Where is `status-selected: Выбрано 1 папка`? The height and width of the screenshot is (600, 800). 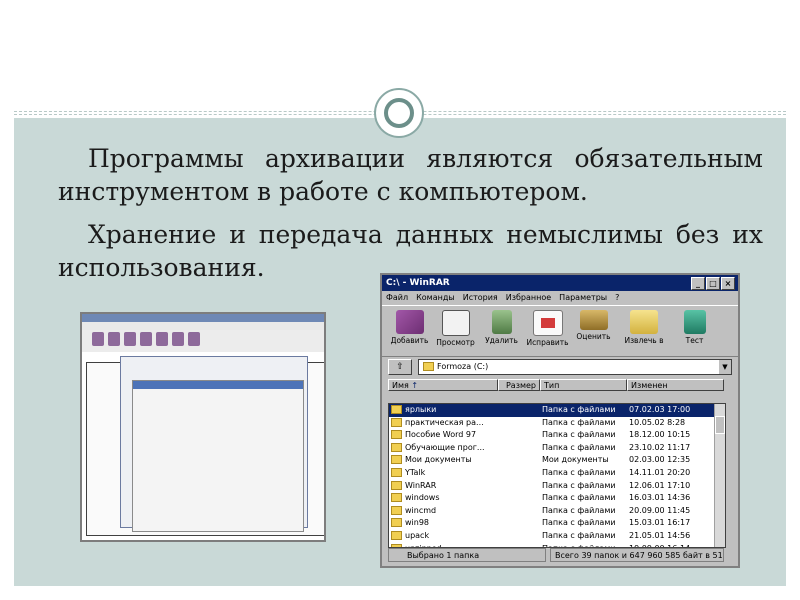 status-selected: Выбрано 1 папка is located at coordinates (467, 555).